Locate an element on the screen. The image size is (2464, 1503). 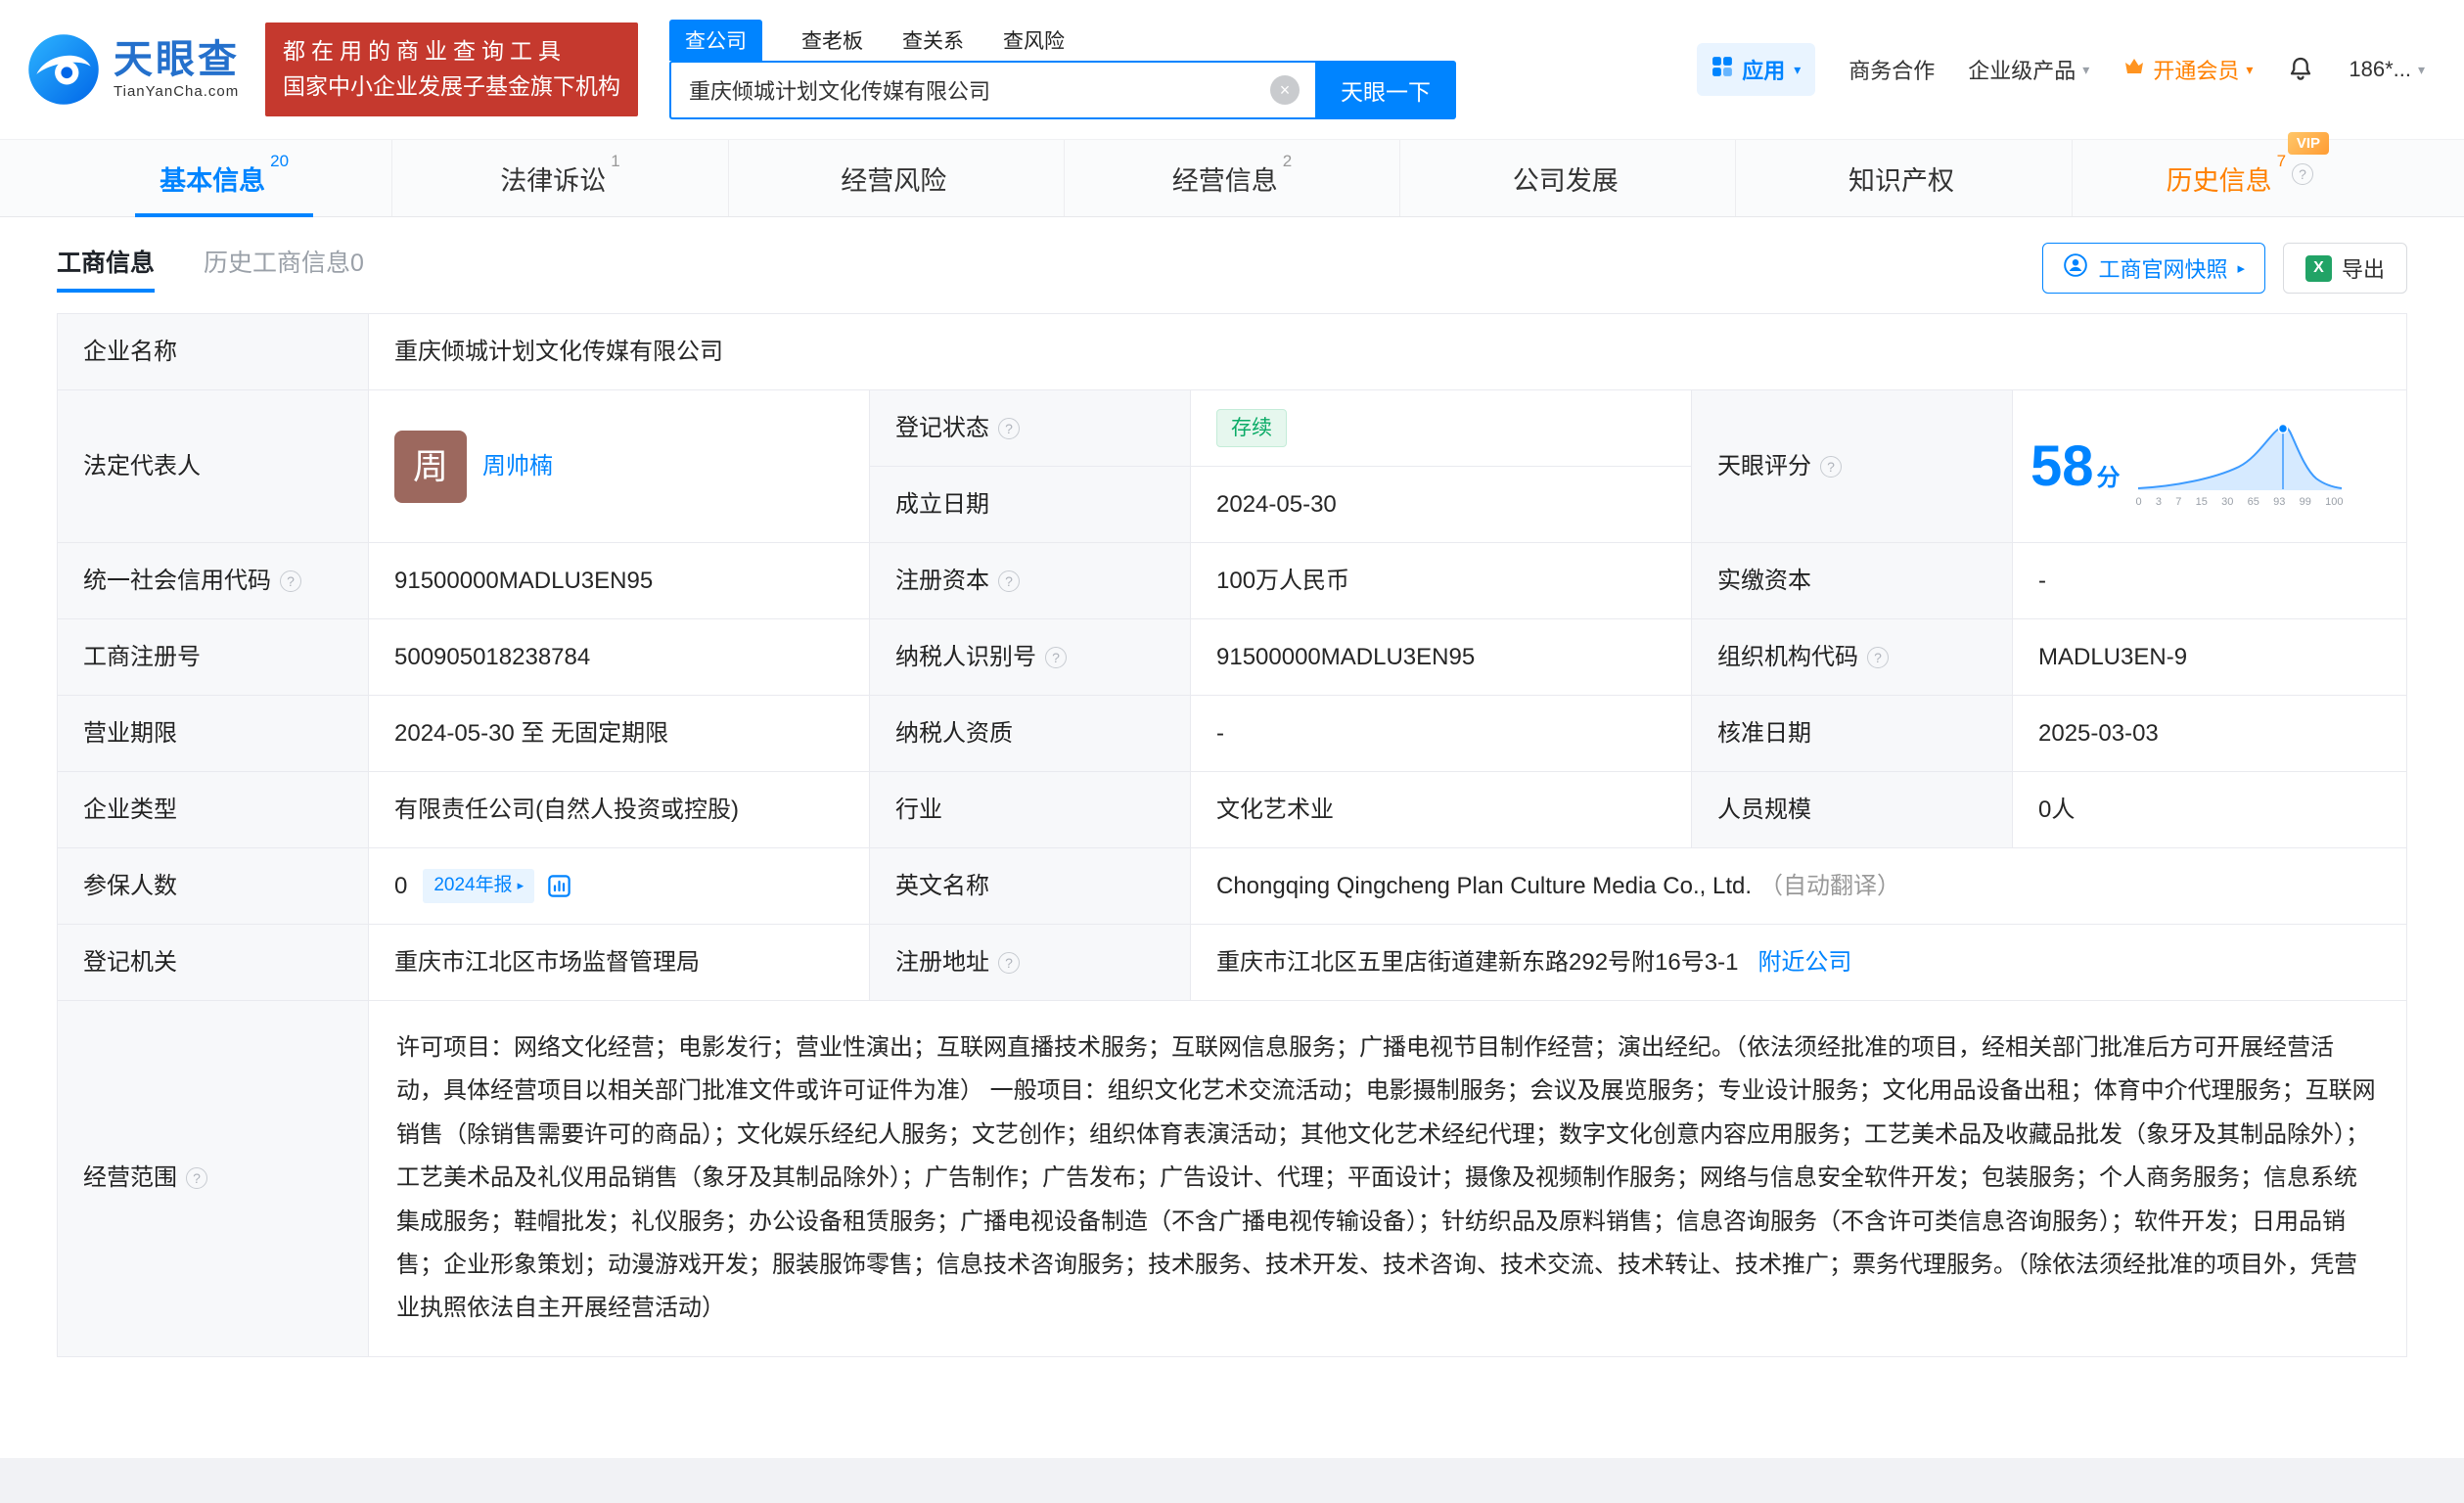
excel-icon: X is located at coordinates (2318, 268).